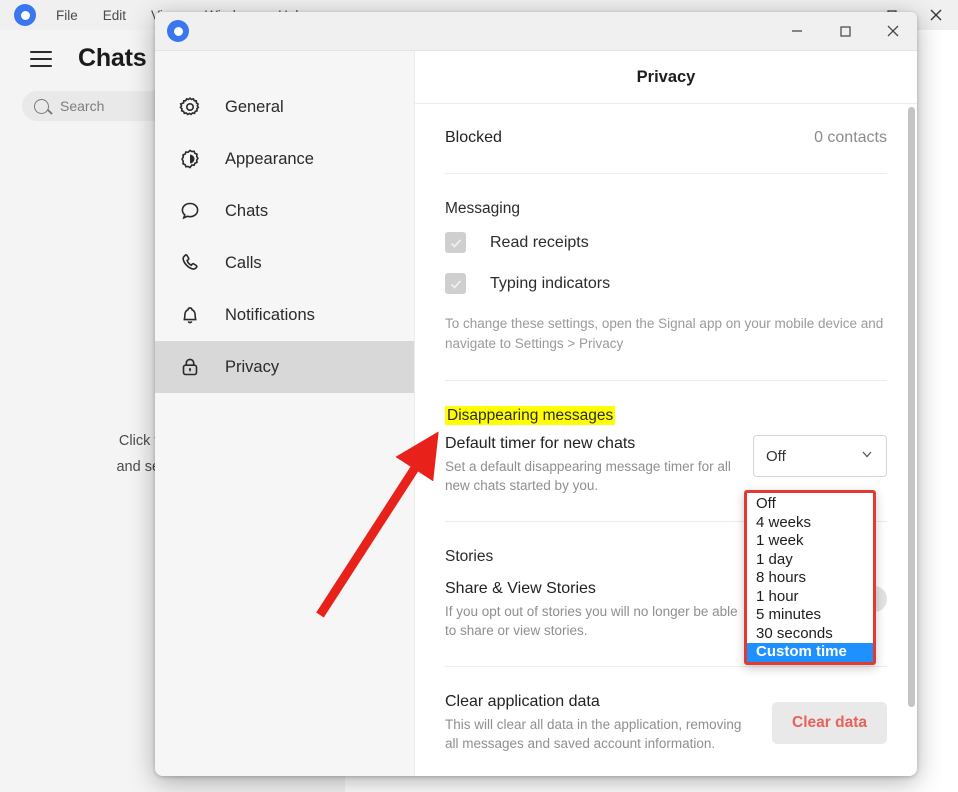 The width and height of the screenshot is (958, 792). I want to click on disappearing-messages-title: Disappearing messages, so click(530, 415).